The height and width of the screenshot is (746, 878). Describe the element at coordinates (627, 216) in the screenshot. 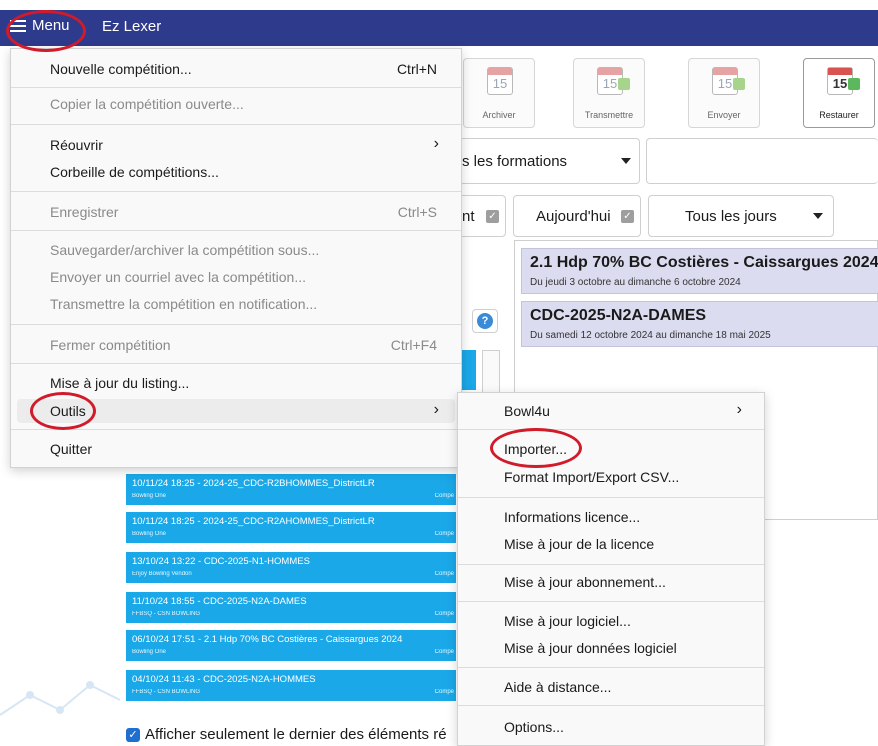

I see `checkbox-icon: ✓` at that location.